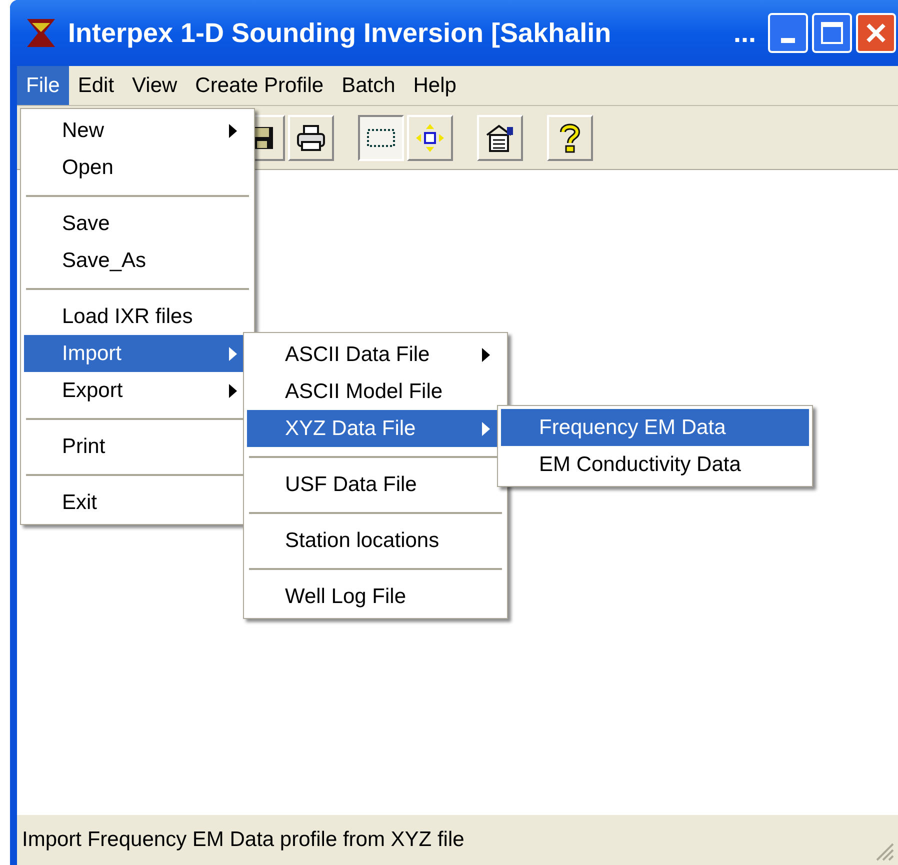 Image resolution: width=898 pixels, height=865 pixels. Describe the element at coordinates (788, 40) in the screenshot. I see `minimize-icon` at that location.